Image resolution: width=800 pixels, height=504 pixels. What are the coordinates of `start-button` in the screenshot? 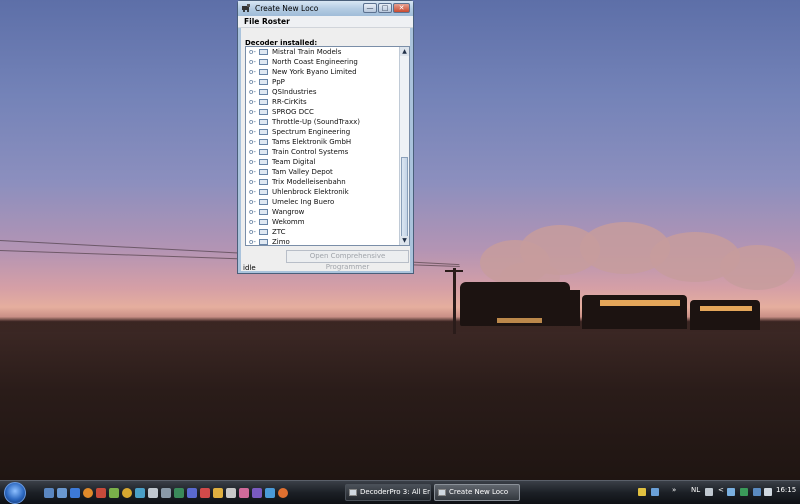 It's located at (15, 493).